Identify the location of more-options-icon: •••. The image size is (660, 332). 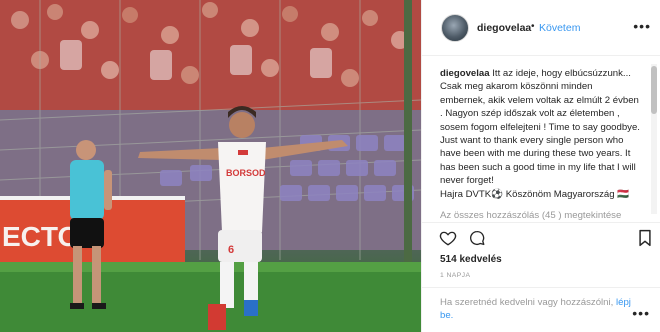
(642, 26).